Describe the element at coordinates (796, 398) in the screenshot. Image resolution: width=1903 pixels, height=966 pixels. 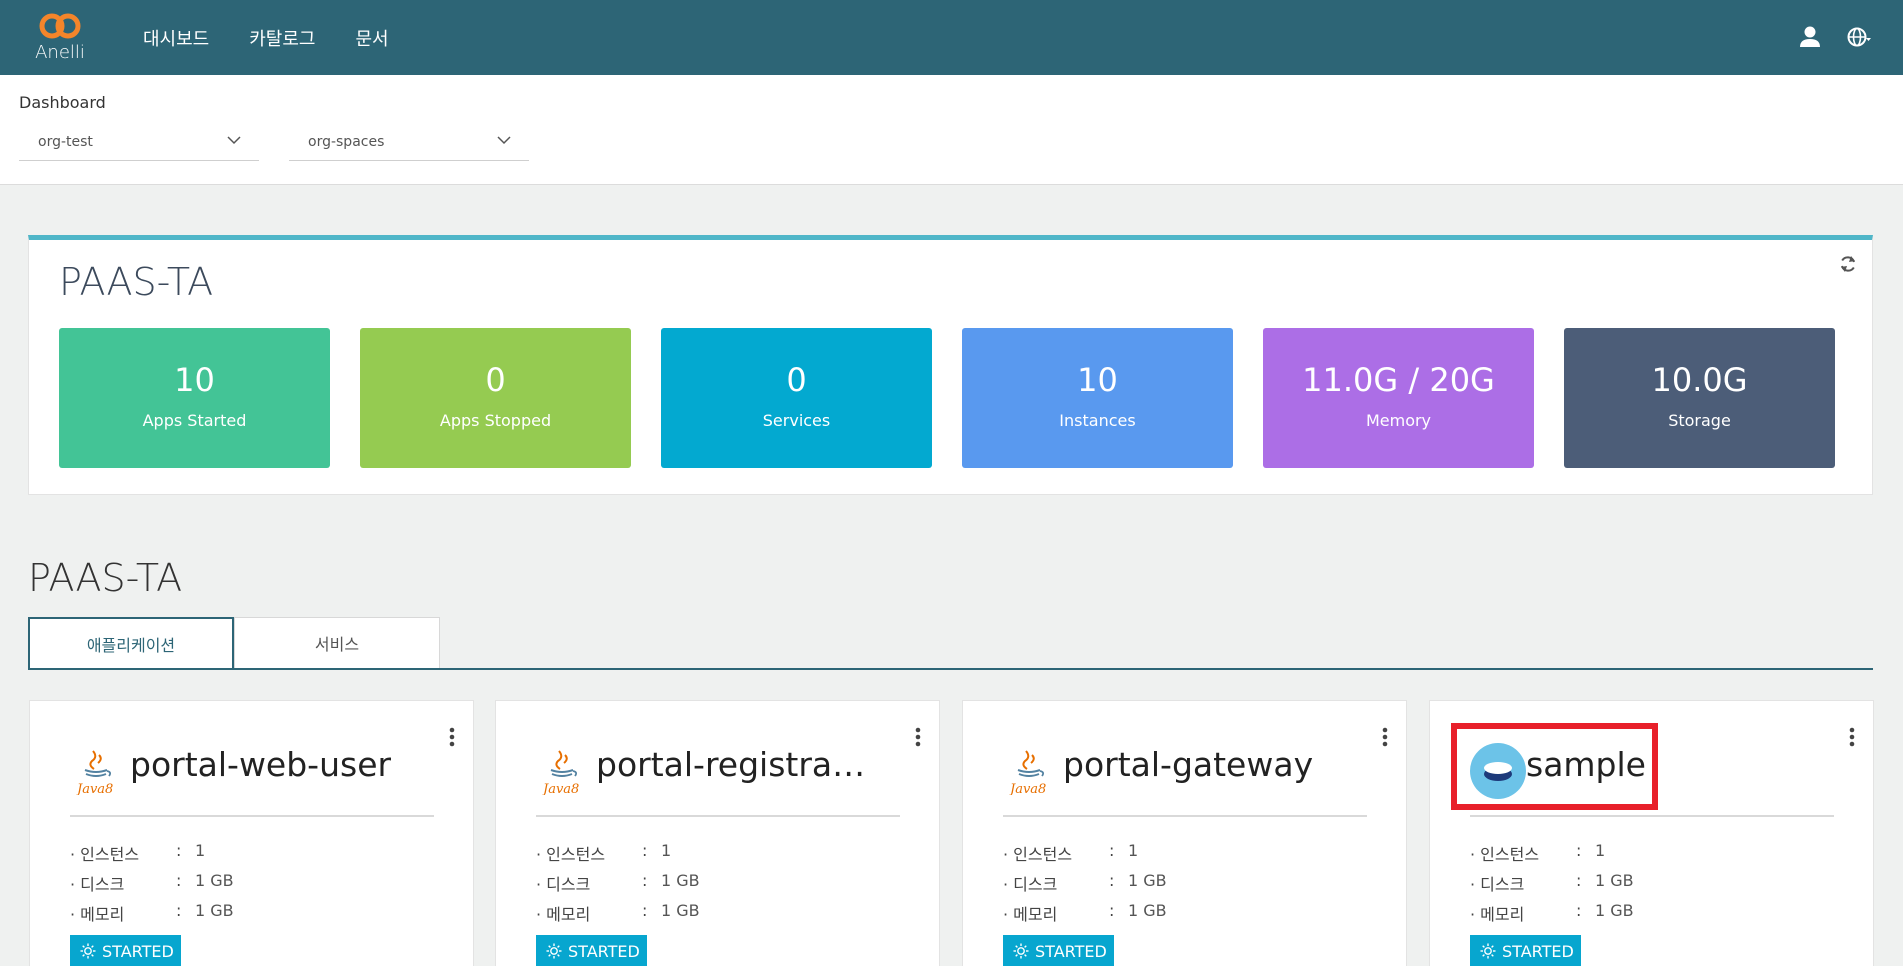
I see `stat-tile-services: 0 Services` at that location.